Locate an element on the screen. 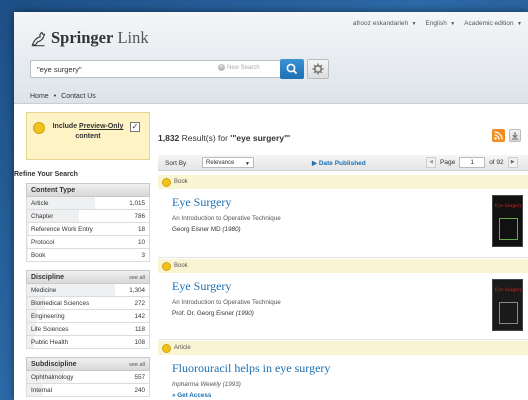 The image size is (528, 400). facet-item-content-type: Chapter 786 is located at coordinates (88, 216).